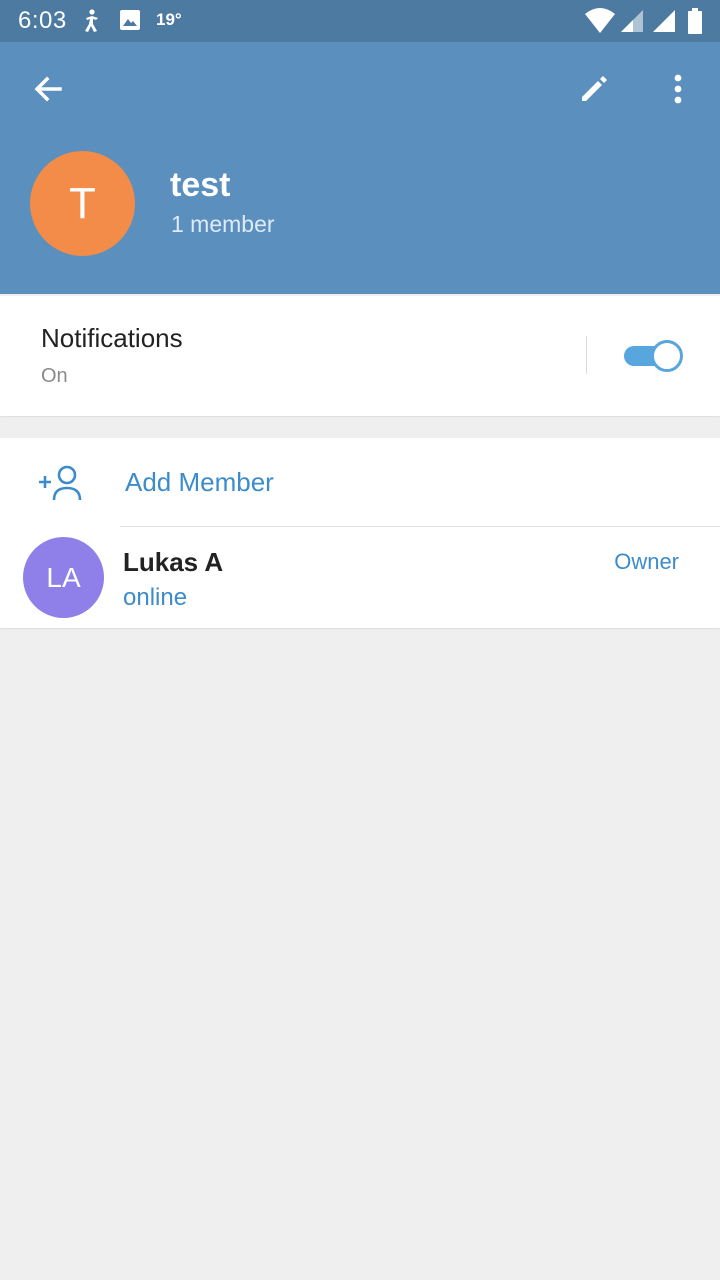  I want to click on notifications-title: Notifications, so click(112, 338).